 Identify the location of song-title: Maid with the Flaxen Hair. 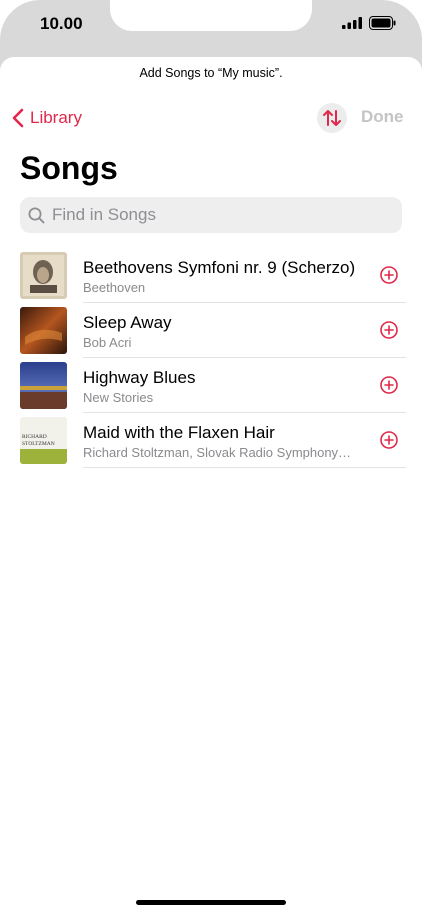
(179, 432).